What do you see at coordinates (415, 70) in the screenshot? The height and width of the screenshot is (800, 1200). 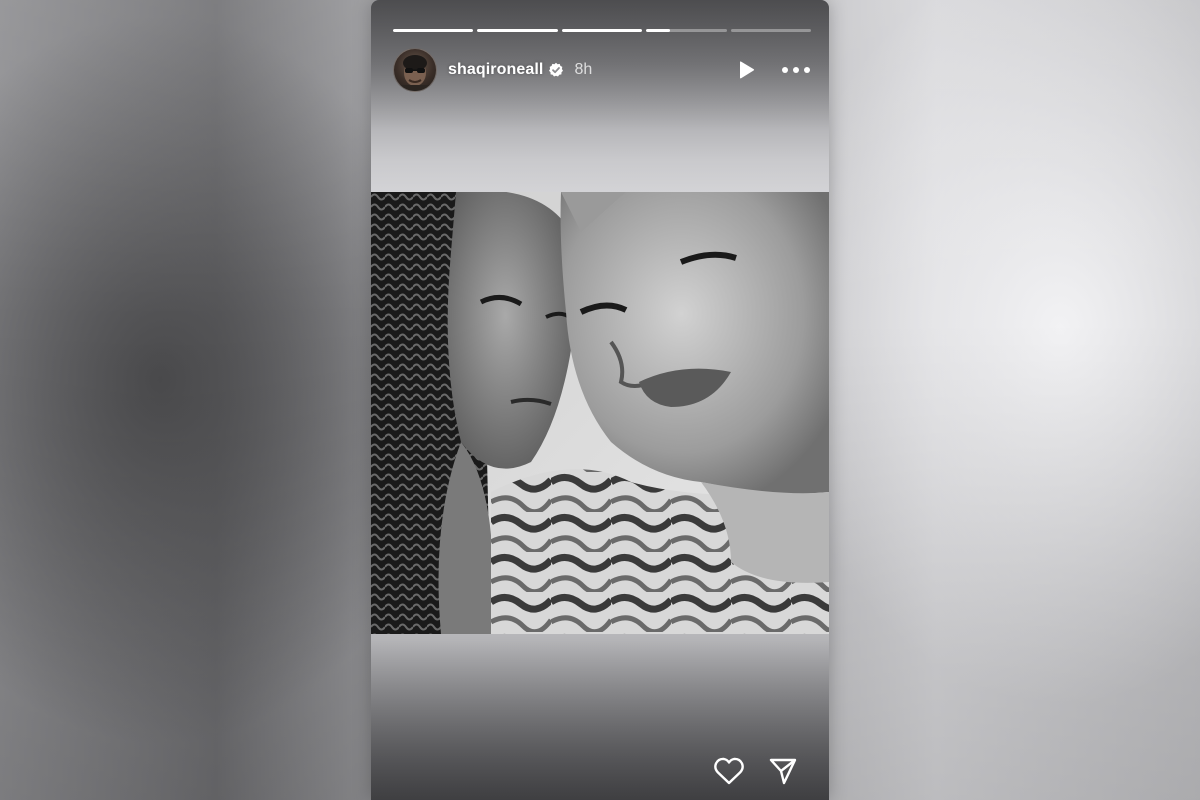 I see `user-avatar` at bounding box center [415, 70].